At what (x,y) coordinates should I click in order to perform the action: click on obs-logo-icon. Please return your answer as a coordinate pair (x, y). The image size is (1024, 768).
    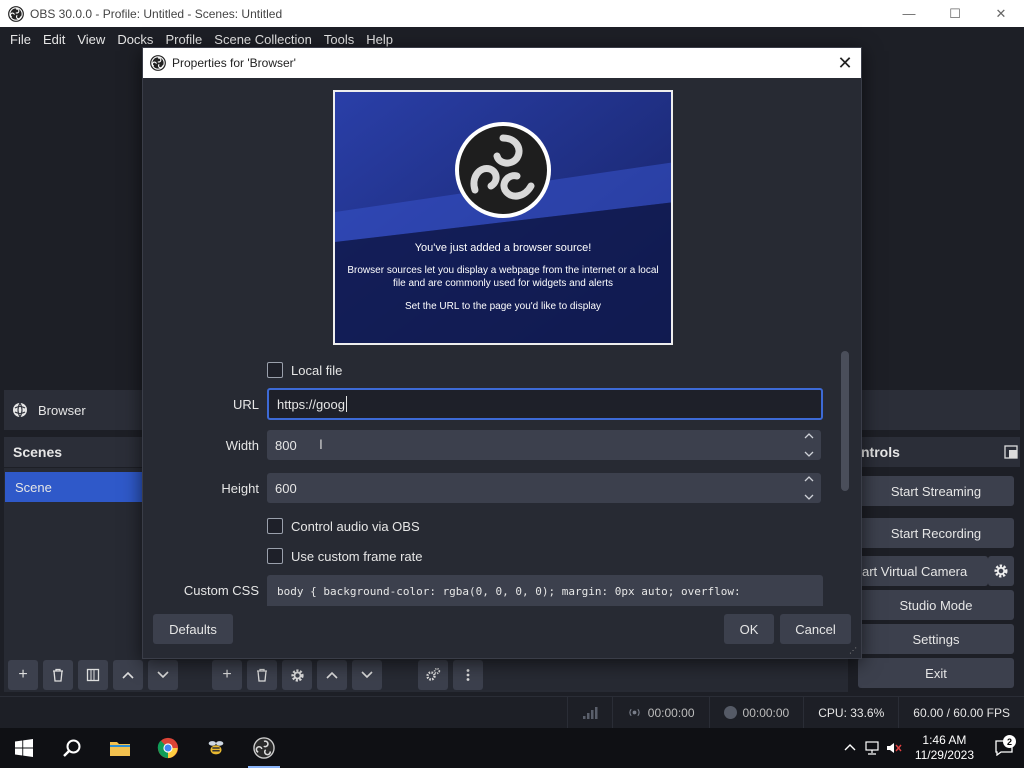
    Looking at the image, I should click on (16, 13).